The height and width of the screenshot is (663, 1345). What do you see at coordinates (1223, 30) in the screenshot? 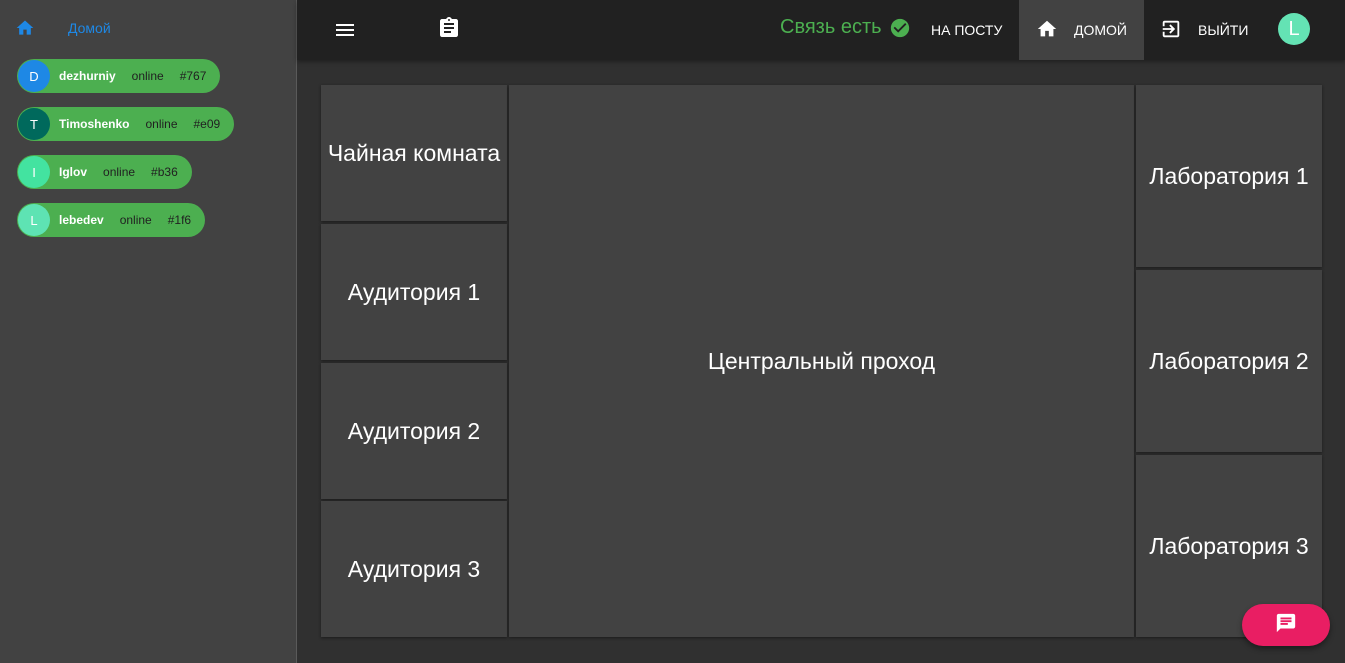
I see `exit-button-label: ВЫЙТИ` at bounding box center [1223, 30].